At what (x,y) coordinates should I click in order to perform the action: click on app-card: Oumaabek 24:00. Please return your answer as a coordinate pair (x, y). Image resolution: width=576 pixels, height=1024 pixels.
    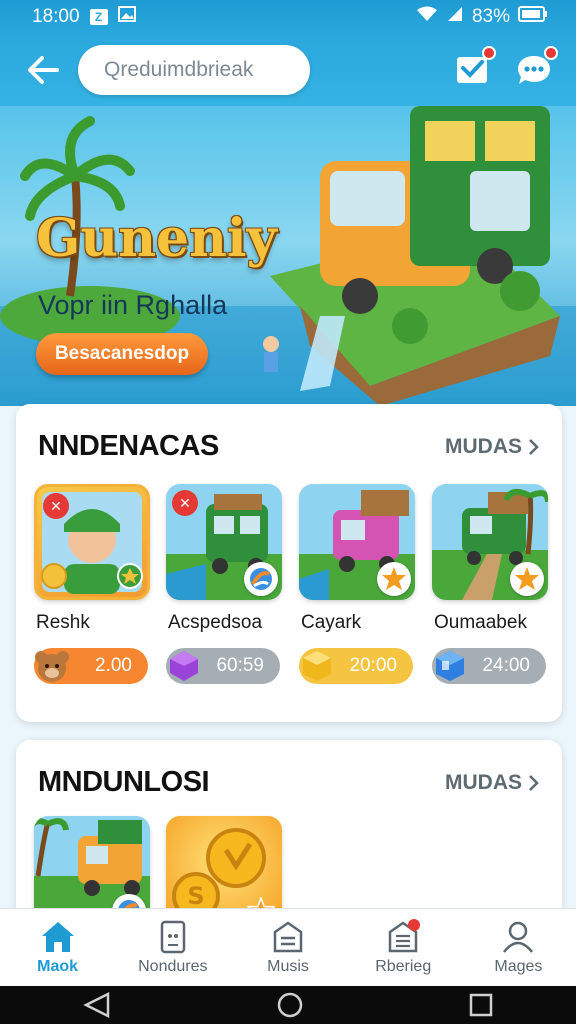
    Looking at the image, I should click on (490, 584).